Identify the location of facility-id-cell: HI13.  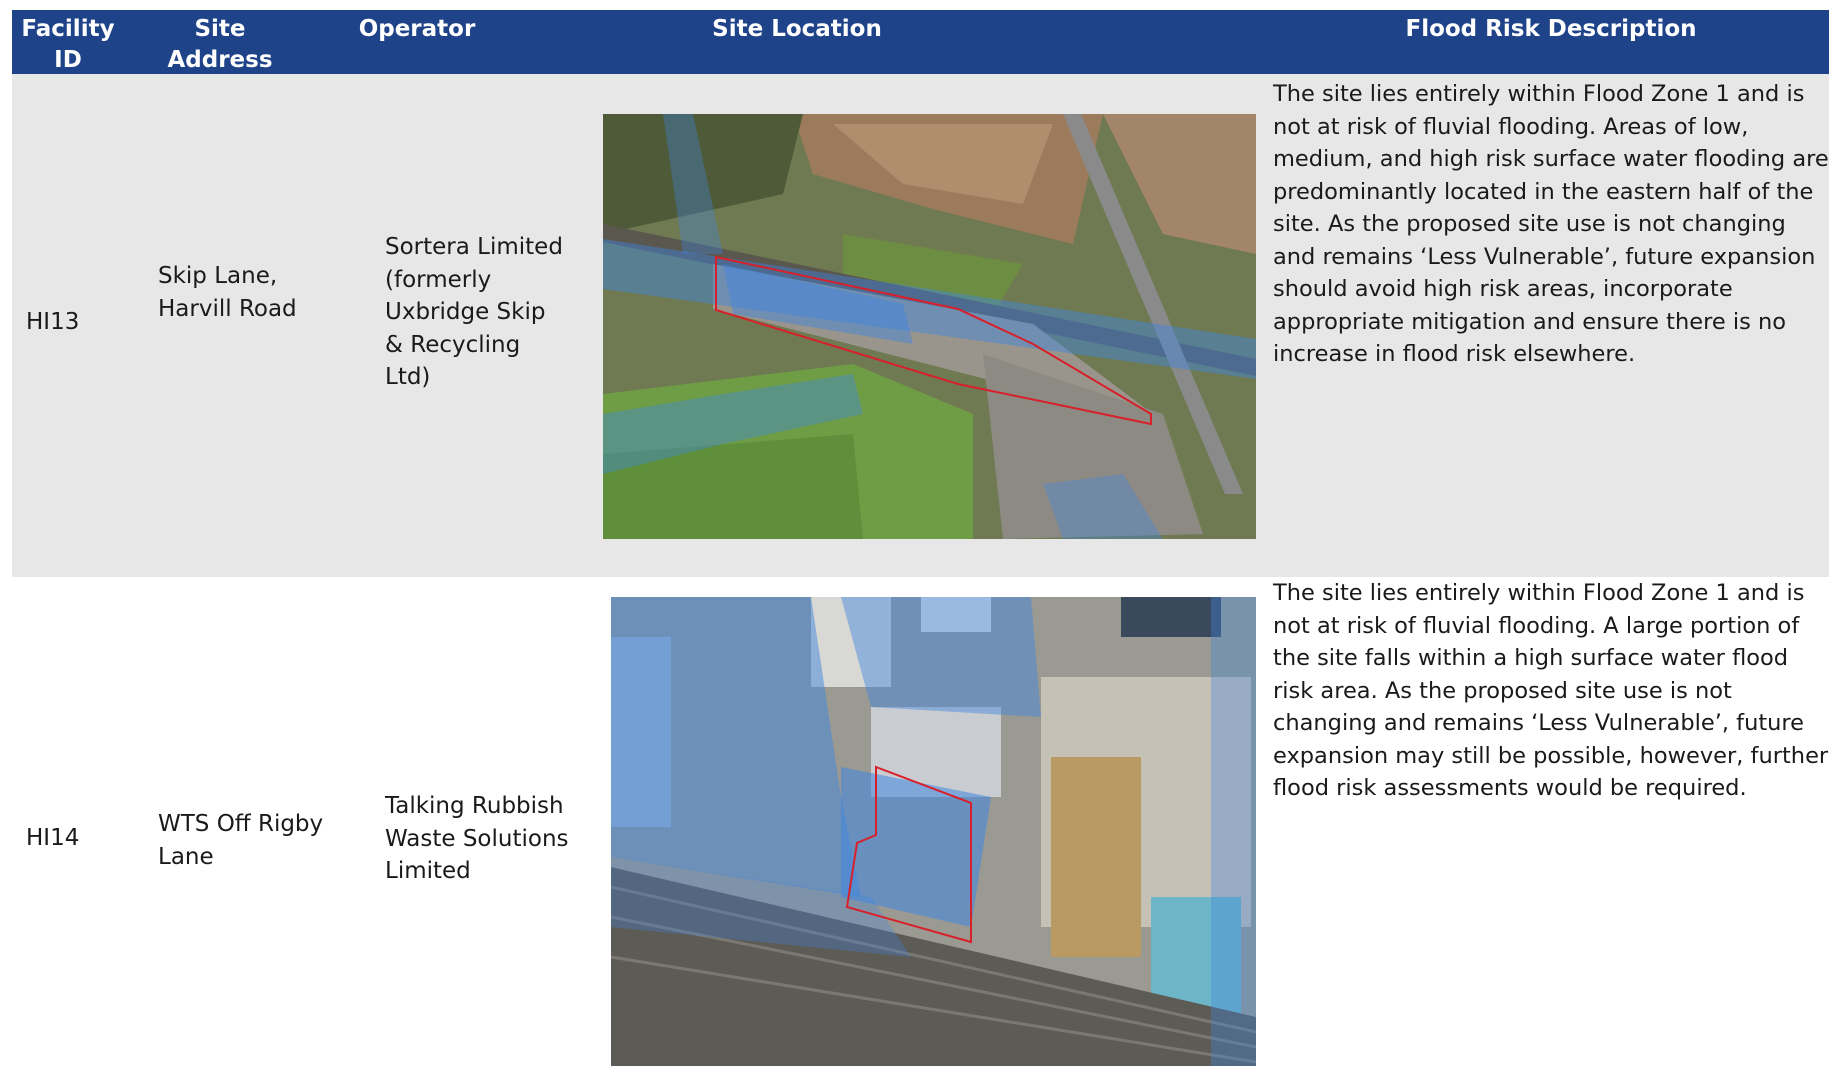
(53, 322).